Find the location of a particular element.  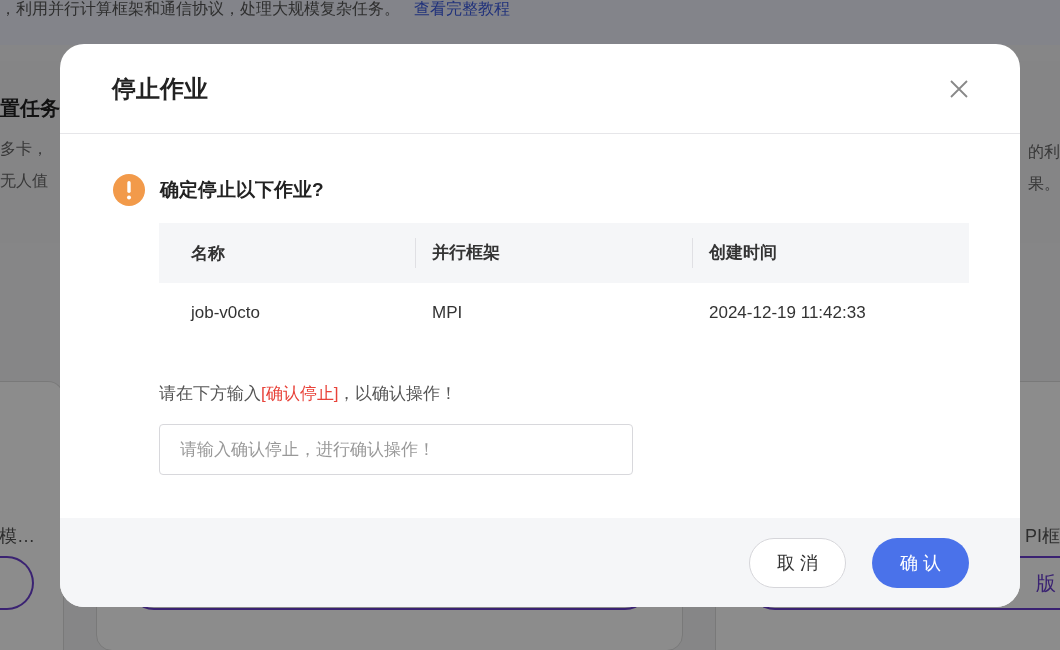

confirm-question: 确定停止以下作业? is located at coordinates (242, 190).